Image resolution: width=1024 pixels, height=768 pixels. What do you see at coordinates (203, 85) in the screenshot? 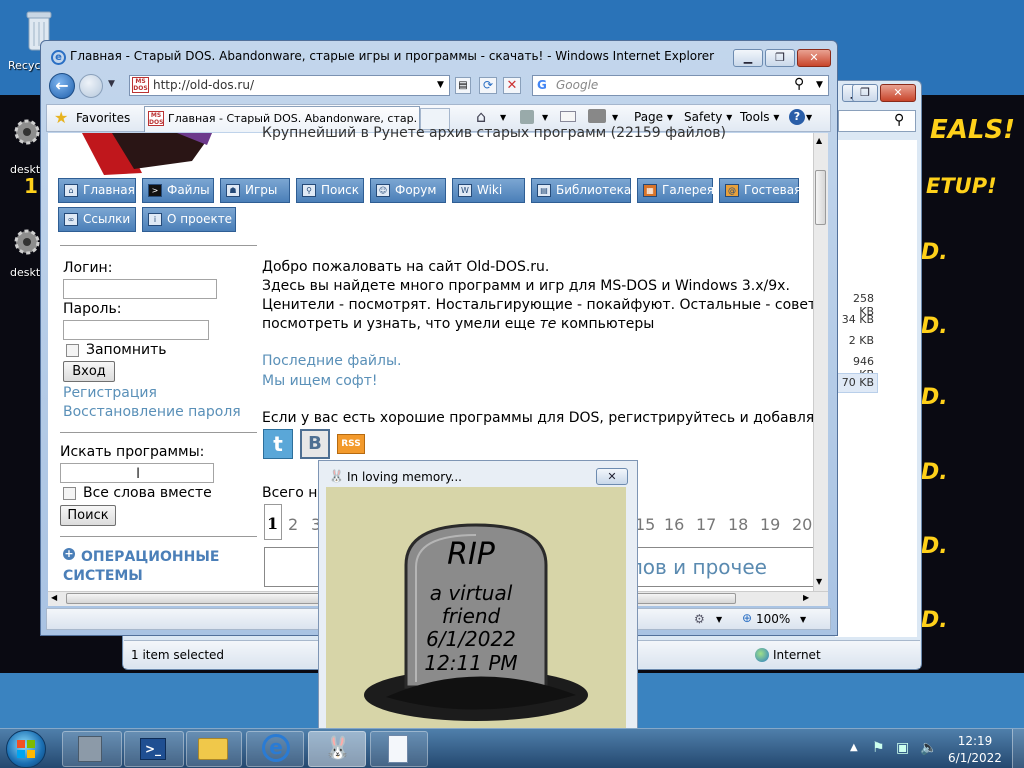
I see `address-input: http://old-dos.ru/` at bounding box center [203, 85].